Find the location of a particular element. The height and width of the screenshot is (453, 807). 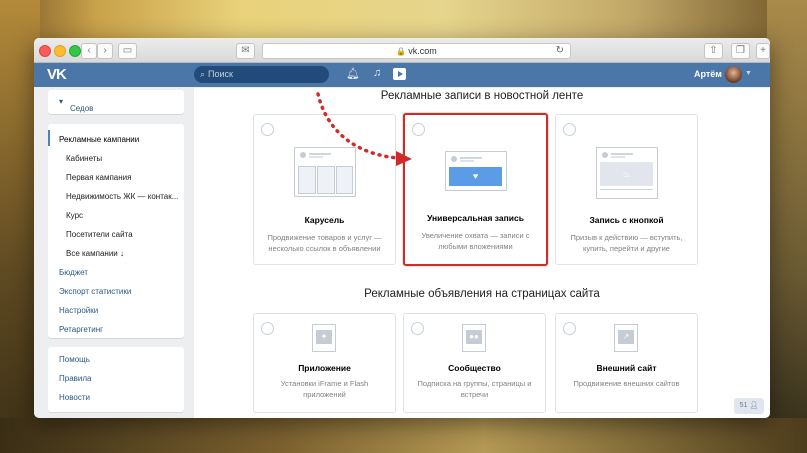

sidebar-item-retargeting: Ретаргетинг is located at coordinates (81, 329).